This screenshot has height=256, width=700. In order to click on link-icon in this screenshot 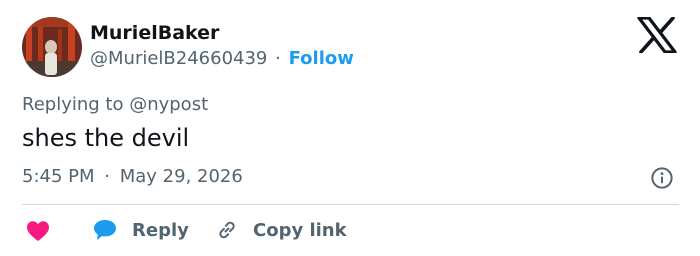, I will do `click(227, 230)`.